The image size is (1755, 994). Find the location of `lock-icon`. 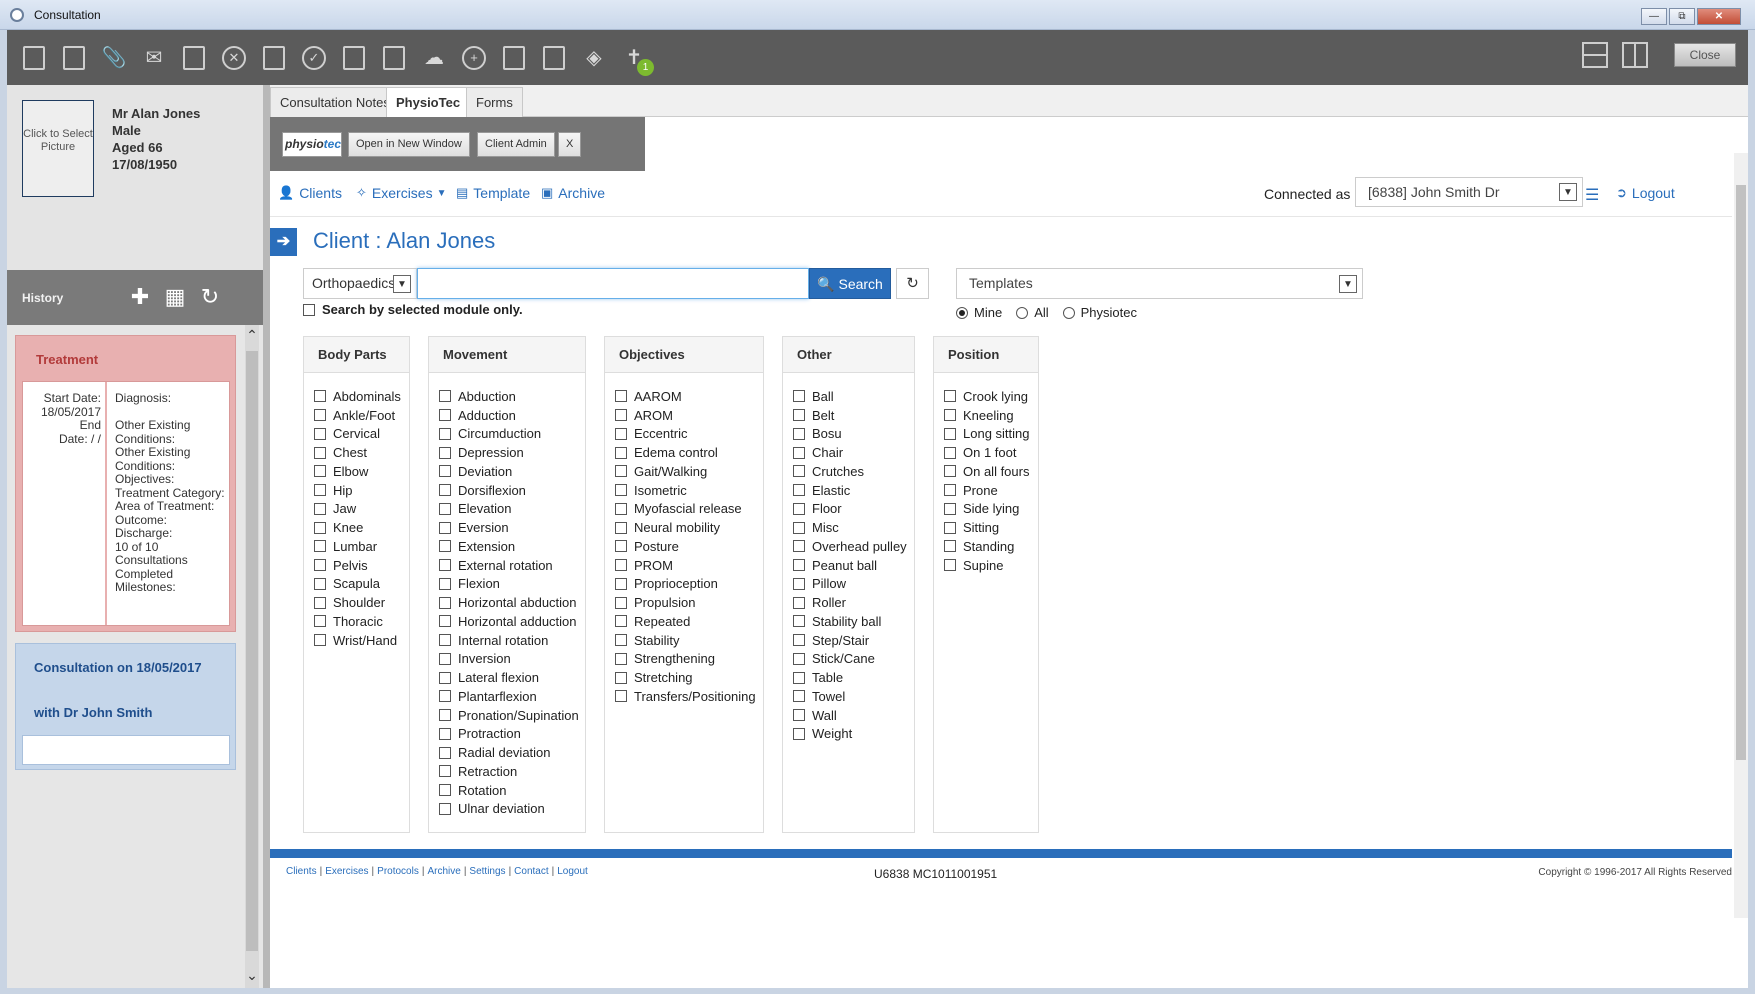

lock-icon is located at coordinates (394, 58).